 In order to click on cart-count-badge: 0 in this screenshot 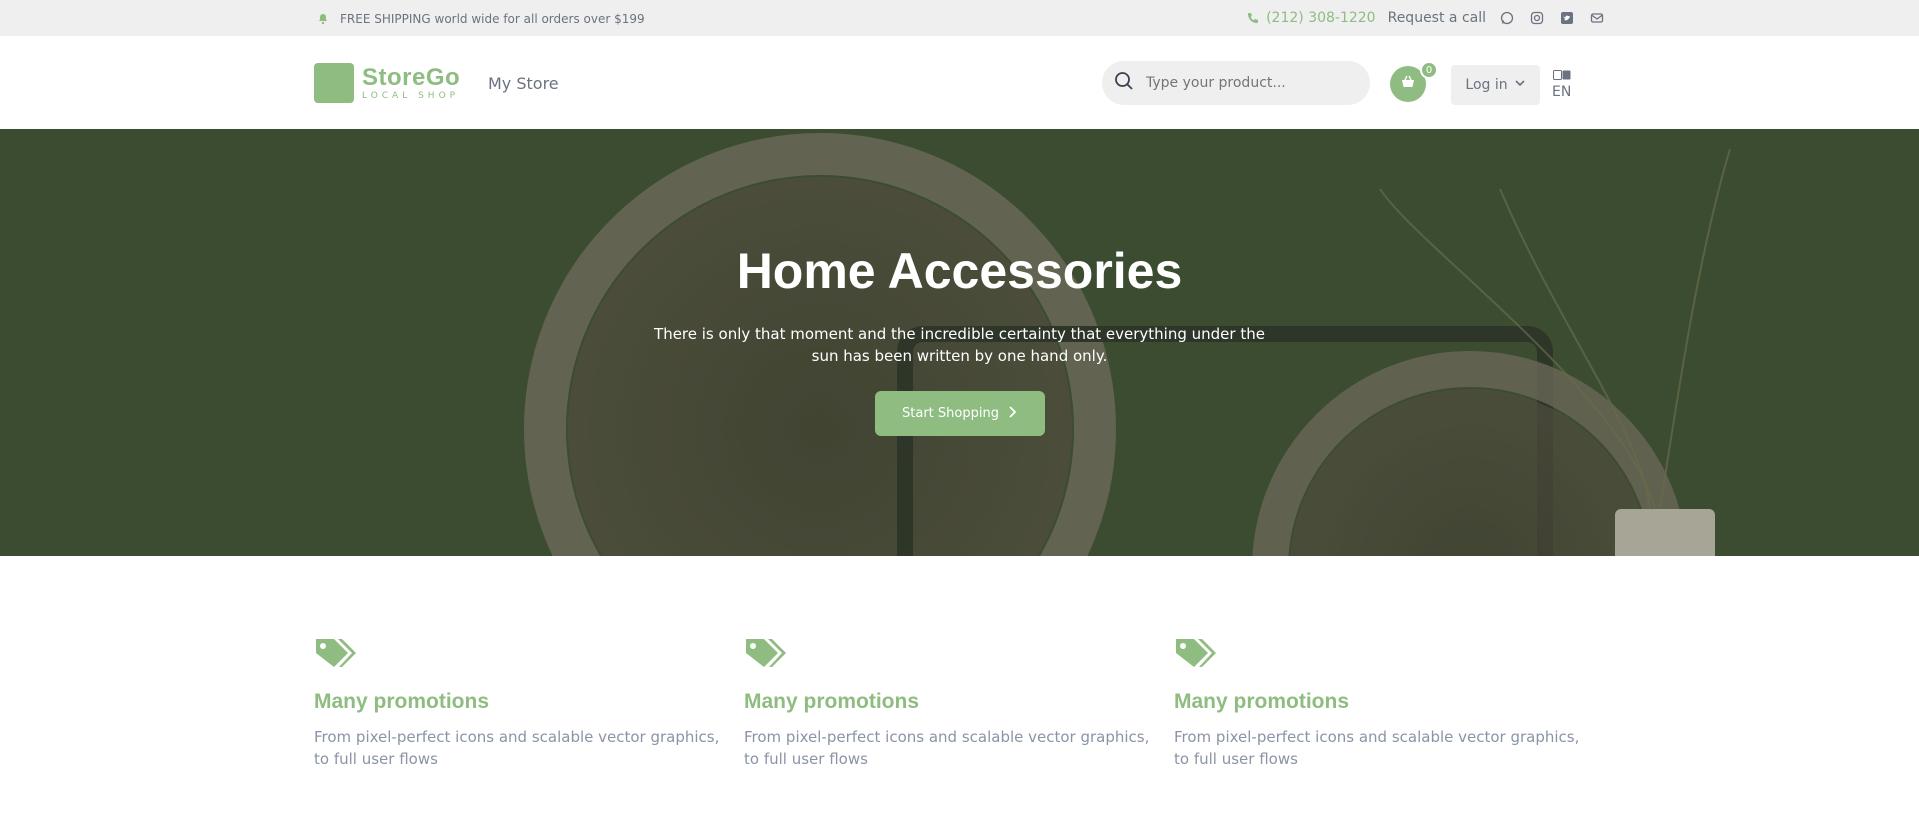, I will do `click(1429, 70)`.